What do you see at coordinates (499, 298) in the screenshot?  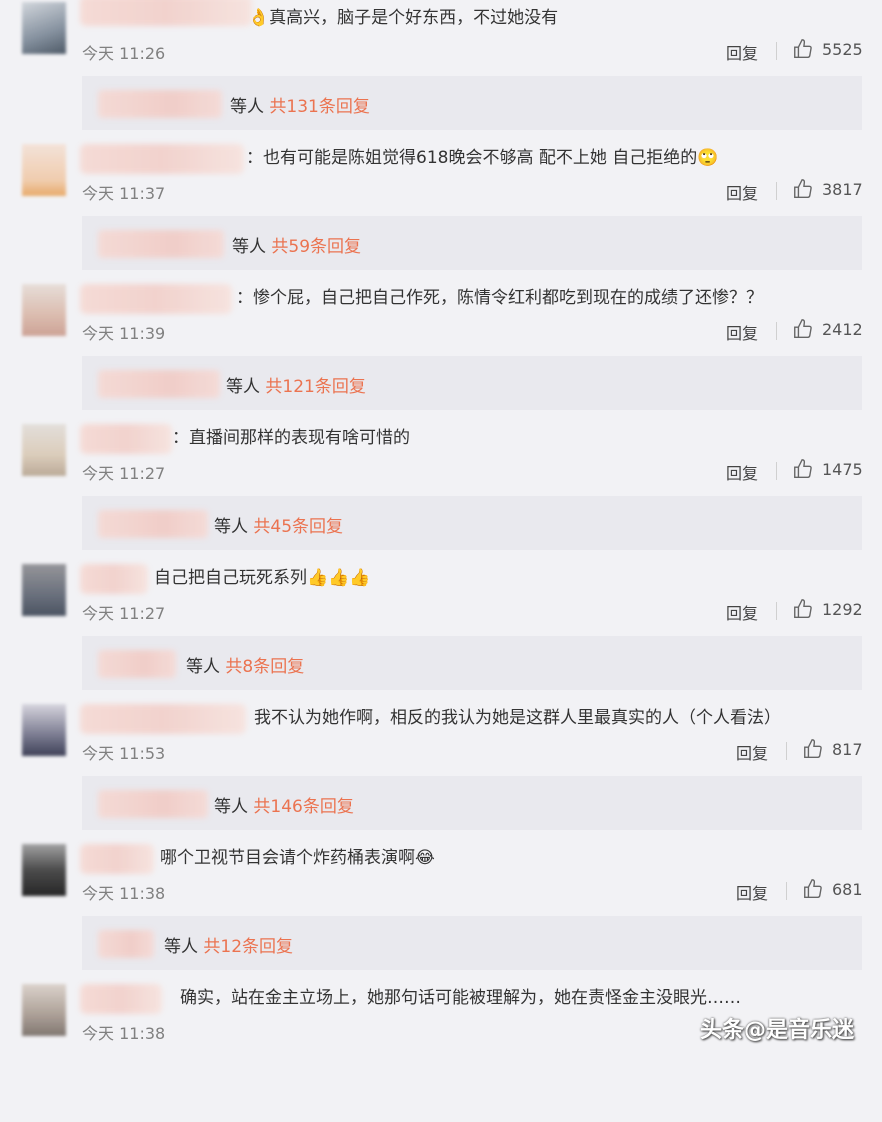 I see `comment-text: ：惨个屁，自己把自己作死，陈情令红利都吃到现在的成绩了还惨？？` at bounding box center [499, 298].